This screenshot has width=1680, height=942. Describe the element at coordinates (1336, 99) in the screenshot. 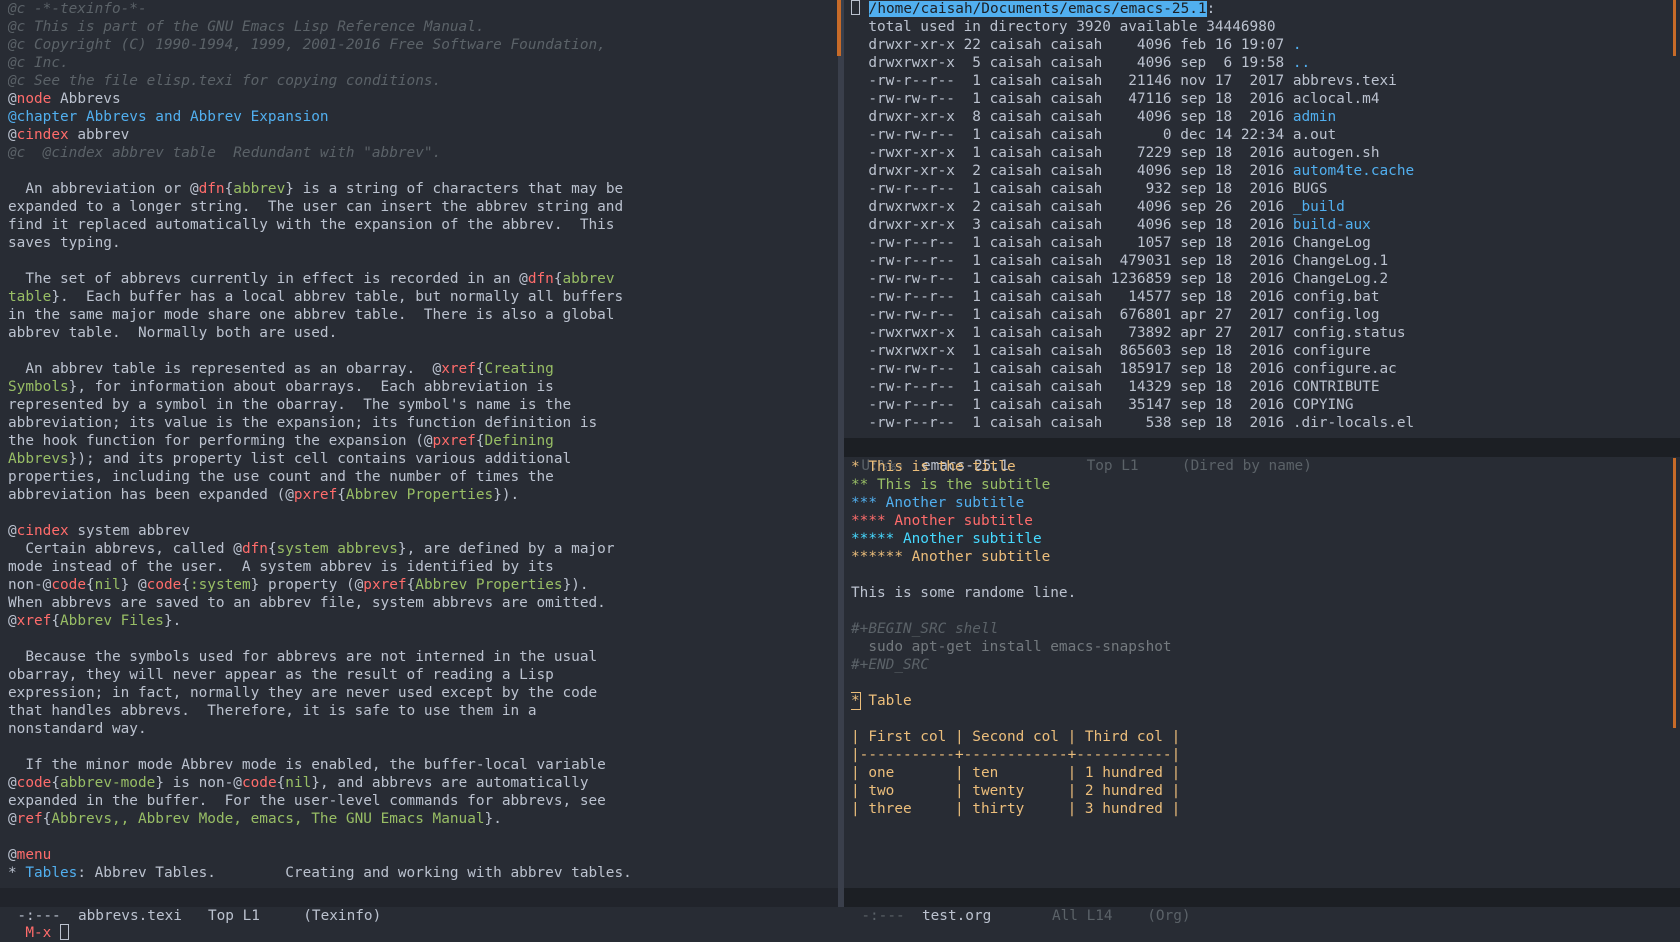

I see `dired-file-name: aclocal.m4` at that location.